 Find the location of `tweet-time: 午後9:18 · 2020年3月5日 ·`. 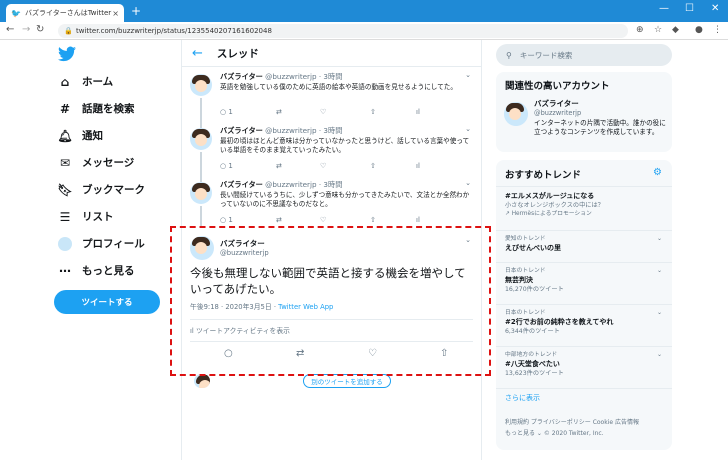

tweet-time: 午後9:18 · 2020年3月5日 · is located at coordinates (234, 307).